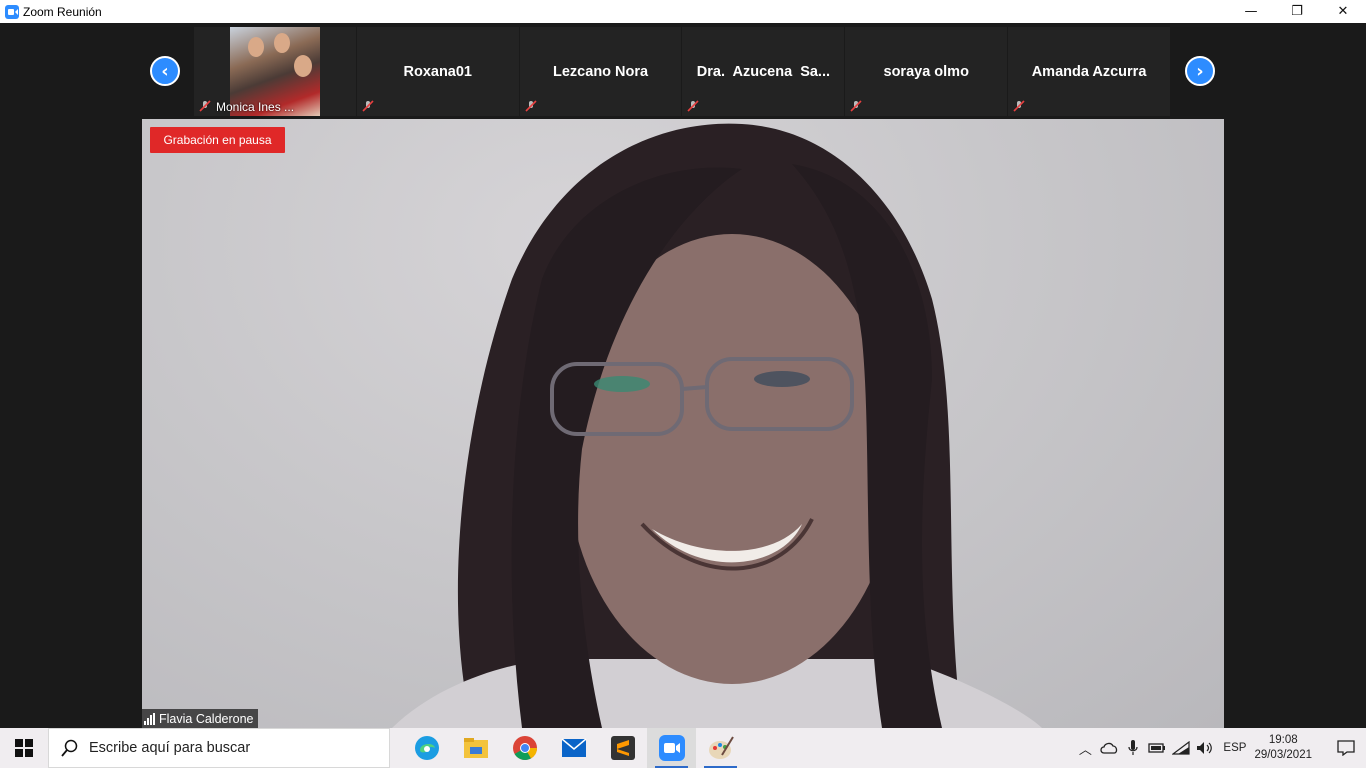 The image size is (1366, 768). I want to click on paint-taskbar-button, so click(720, 748).